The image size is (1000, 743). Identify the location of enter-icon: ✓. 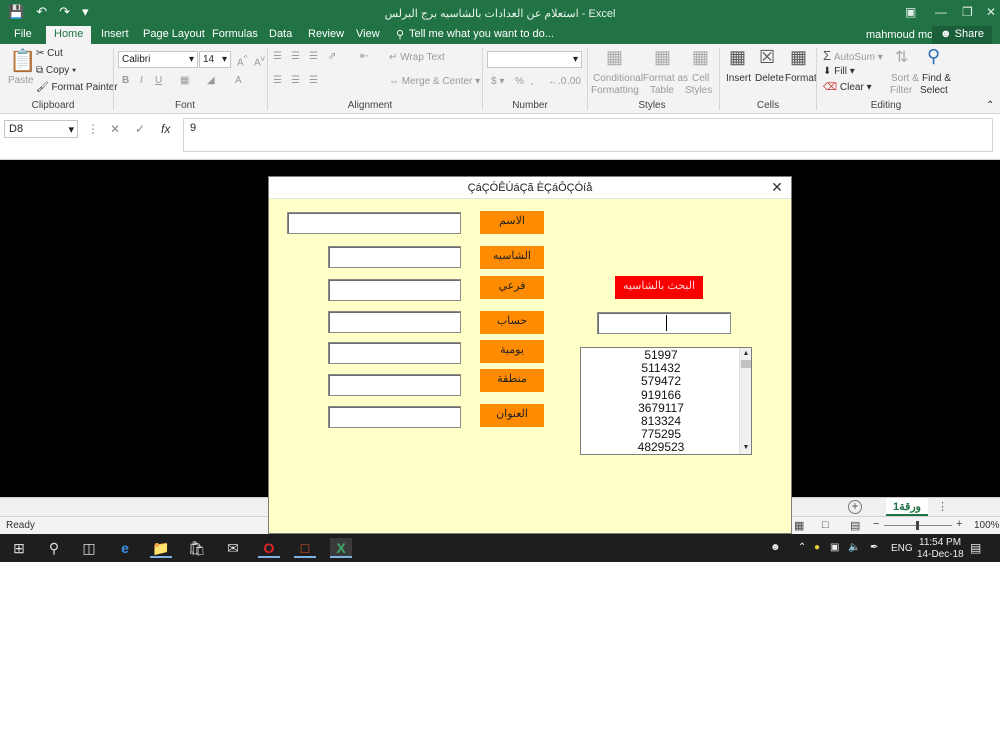
(140, 129).